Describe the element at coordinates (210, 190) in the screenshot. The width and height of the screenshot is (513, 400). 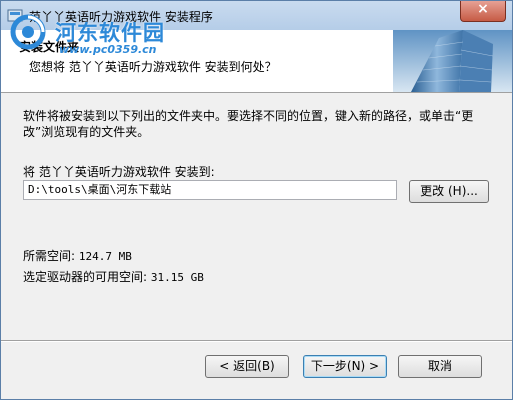
I see `install-path-field: D:\tools\桌面\河东下载站` at that location.